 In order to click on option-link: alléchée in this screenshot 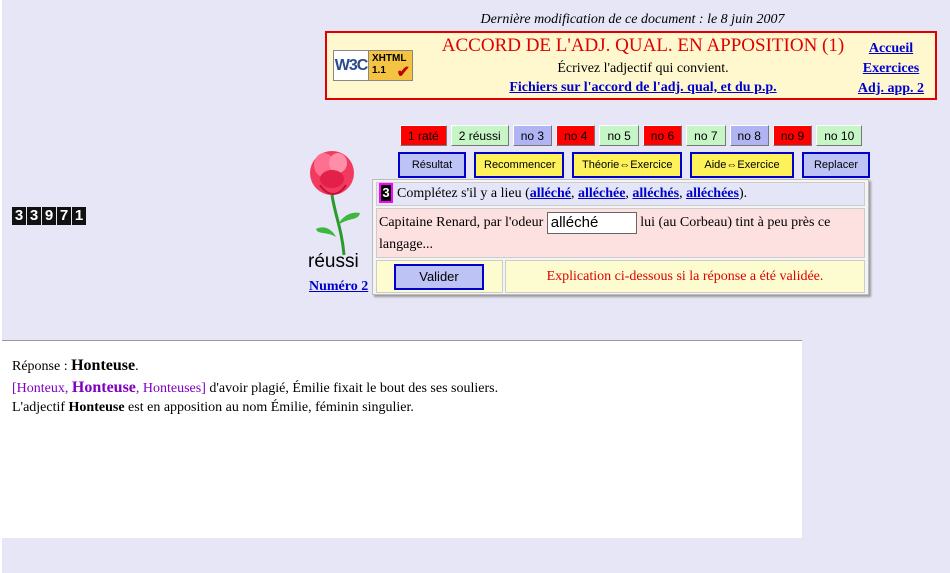, I will do `click(601, 193)`.